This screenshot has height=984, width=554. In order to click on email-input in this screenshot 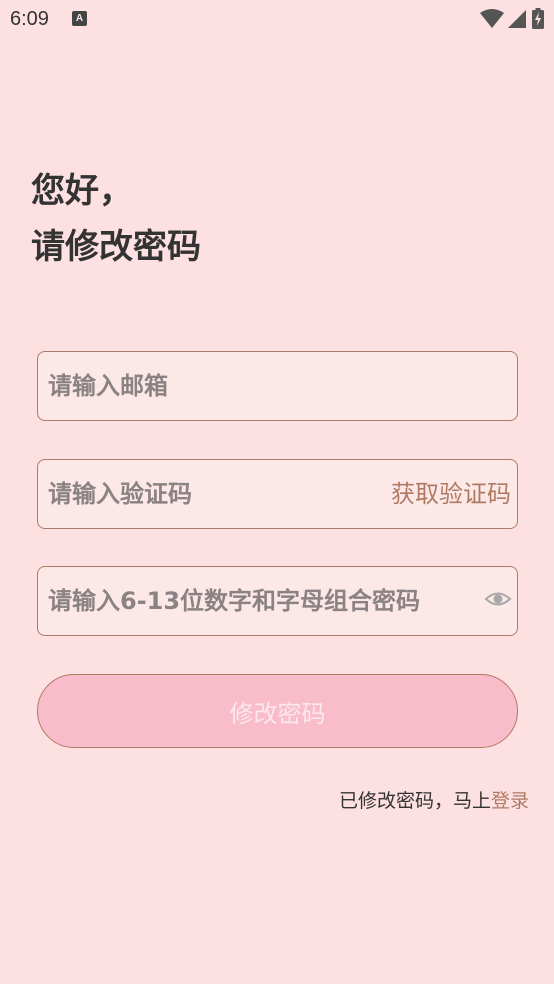, I will do `click(278, 386)`.